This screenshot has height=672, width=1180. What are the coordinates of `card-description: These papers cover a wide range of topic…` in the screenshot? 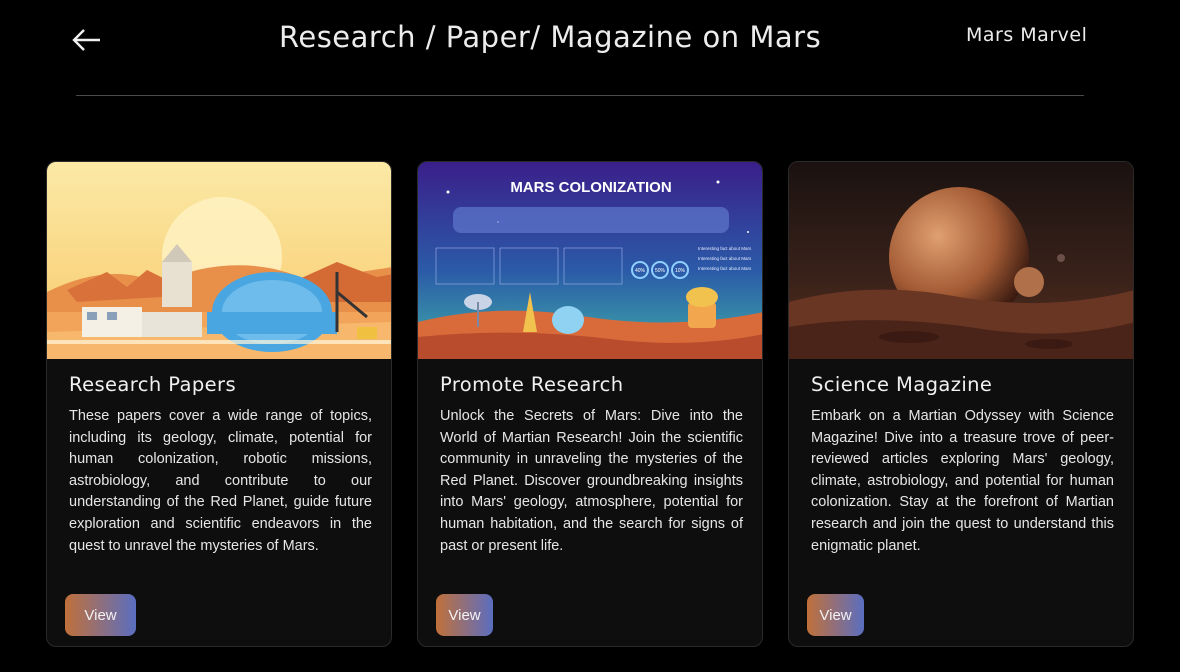 It's located at (220, 481).